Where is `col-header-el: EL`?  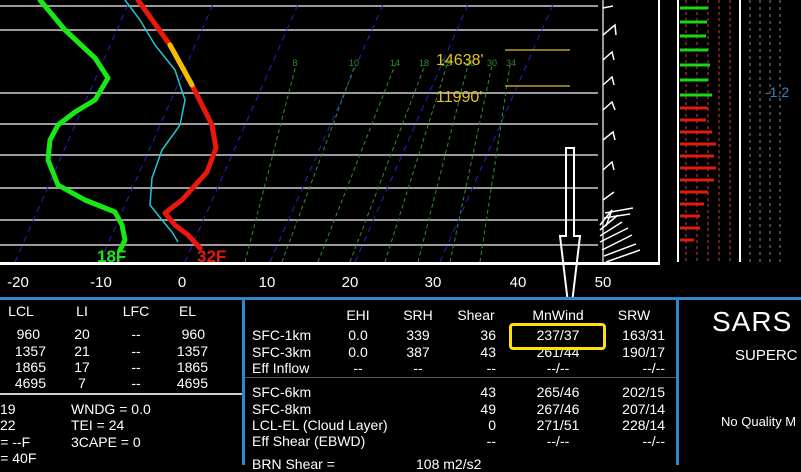 col-header-el: EL is located at coordinates (187, 311).